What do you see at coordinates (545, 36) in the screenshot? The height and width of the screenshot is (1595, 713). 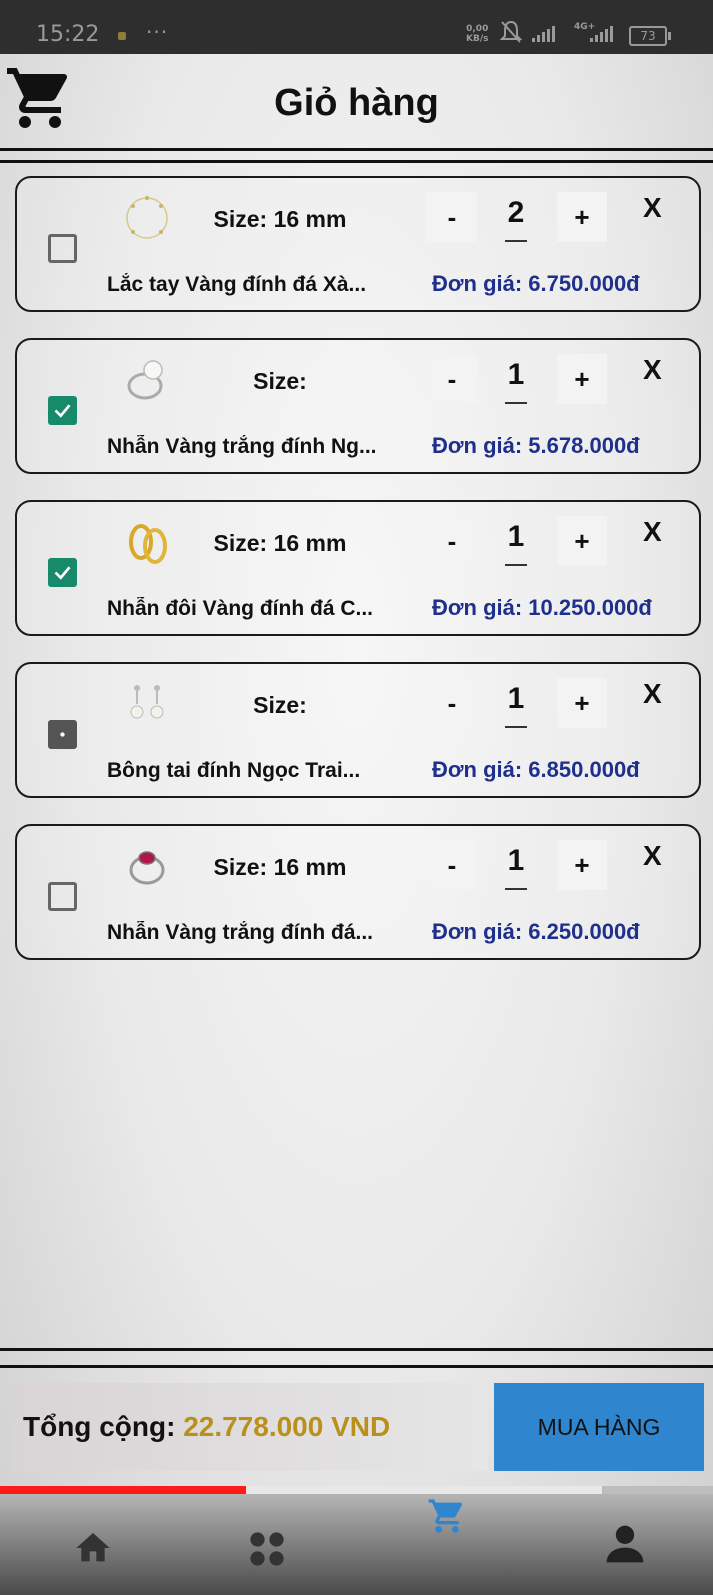 I see `signal-icon` at bounding box center [545, 36].